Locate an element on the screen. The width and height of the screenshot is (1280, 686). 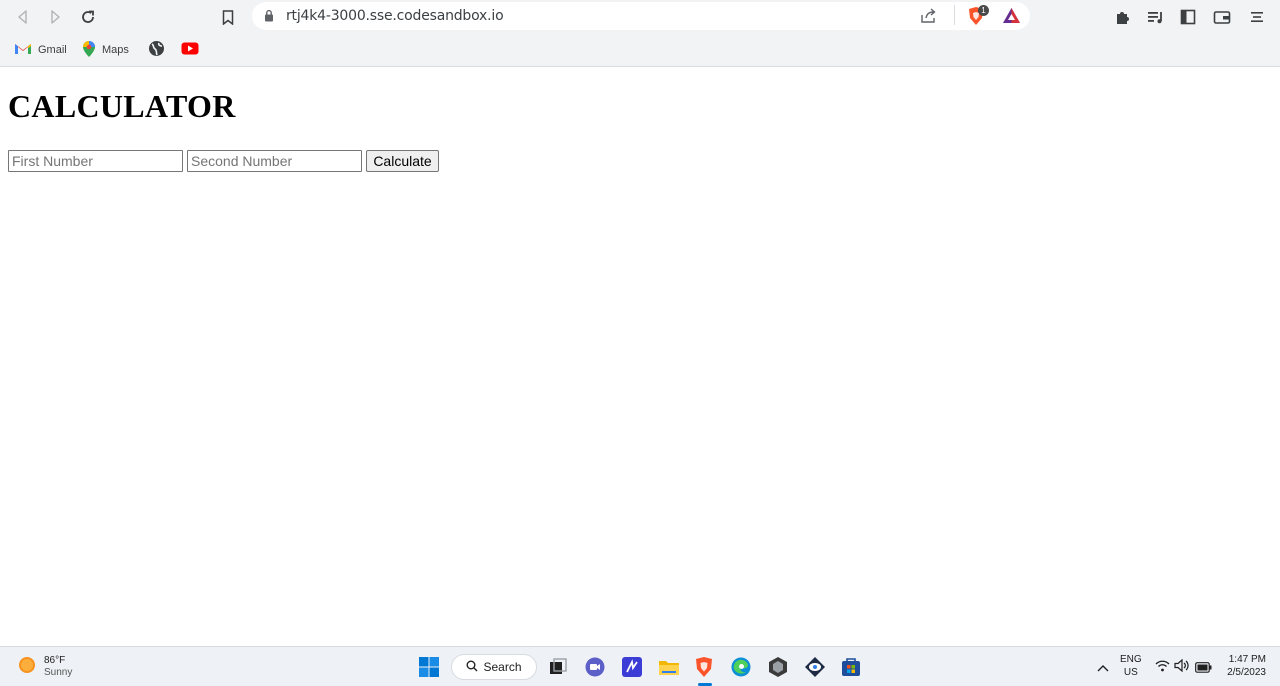
youtube-icon is located at coordinates (190, 50).